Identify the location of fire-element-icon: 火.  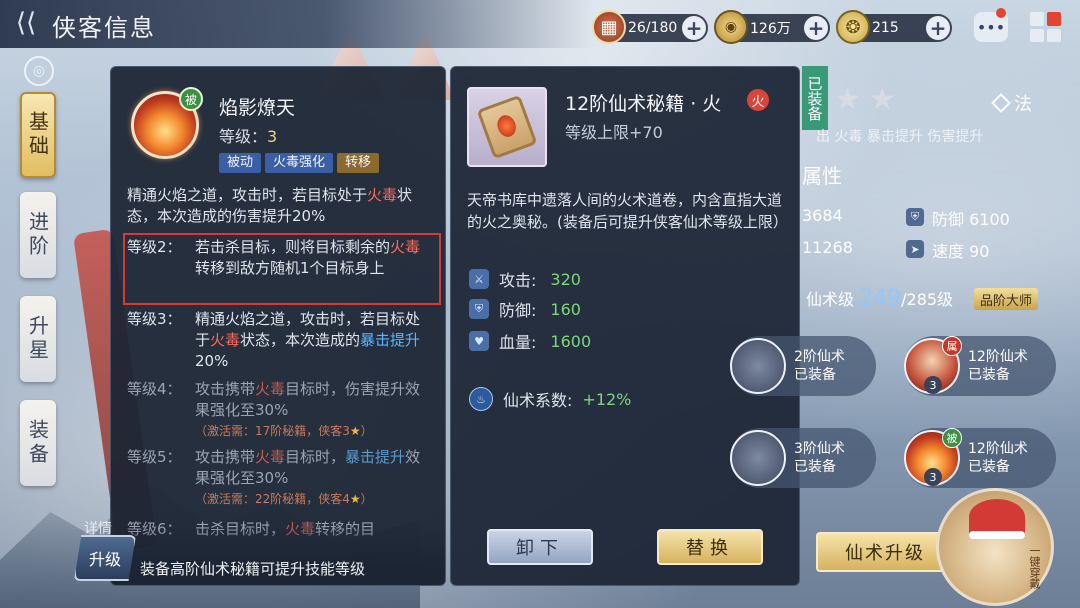
(758, 100).